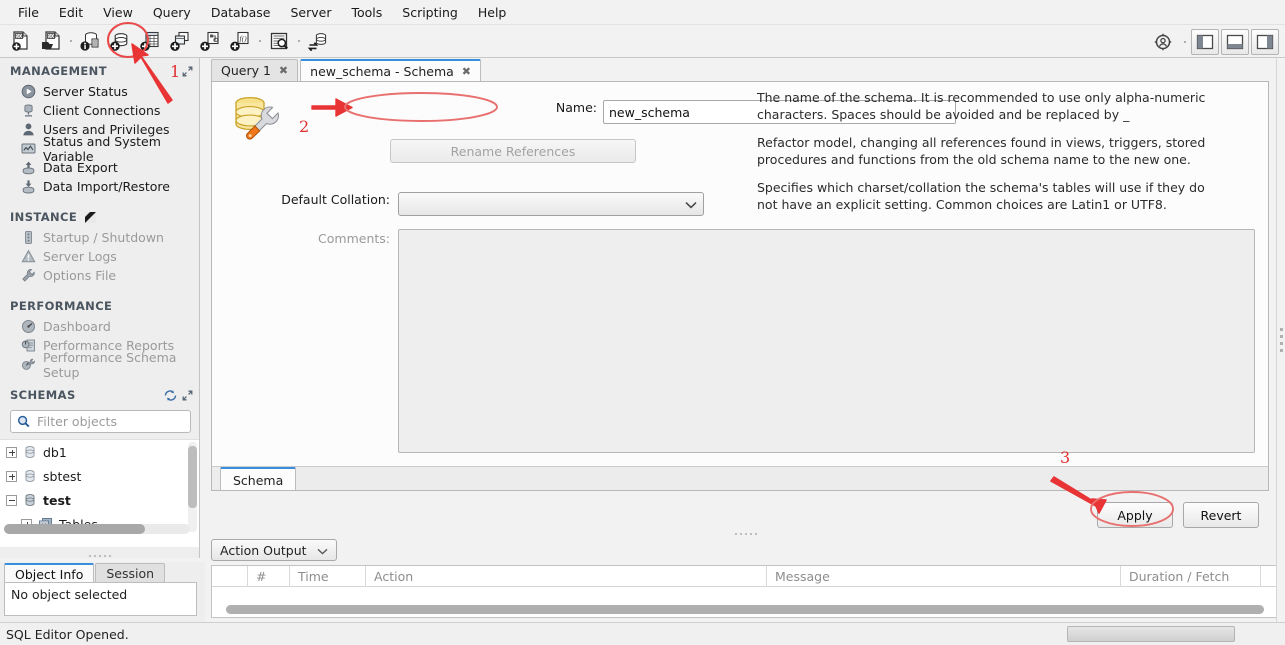  What do you see at coordinates (366, 12) in the screenshot?
I see `menu-item-tools: Tools` at bounding box center [366, 12].